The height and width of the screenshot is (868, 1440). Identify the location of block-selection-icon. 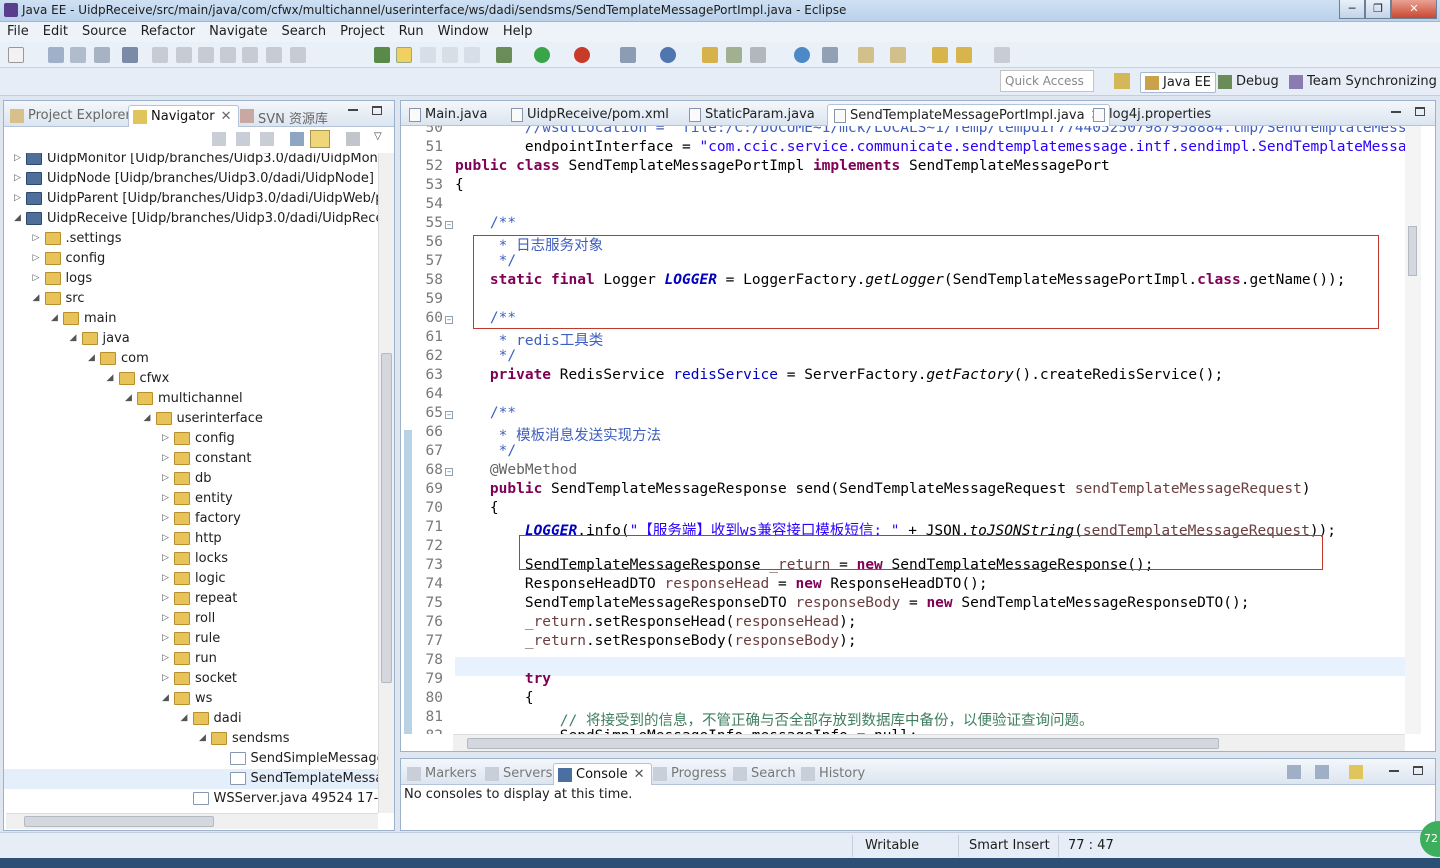
(450, 55).